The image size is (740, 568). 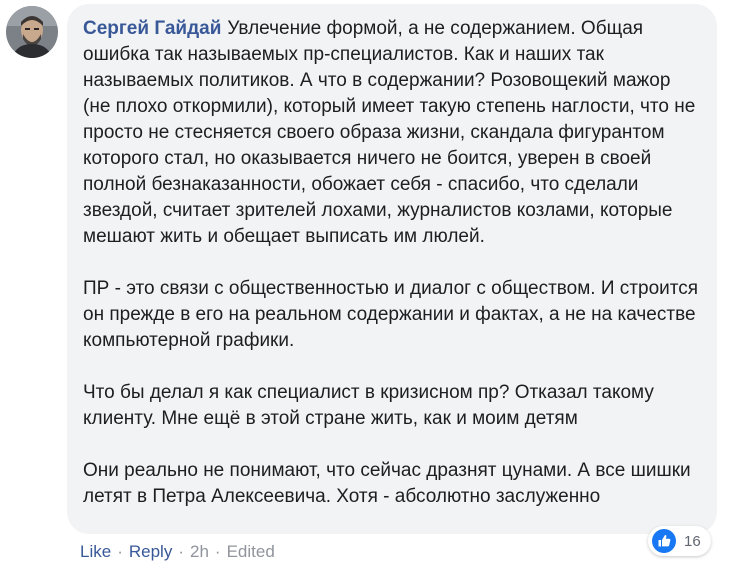 What do you see at coordinates (152, 28) in the screenshot?
I see `comment-author-link: Сергей Гайдай` at bounding box center [152, 28].